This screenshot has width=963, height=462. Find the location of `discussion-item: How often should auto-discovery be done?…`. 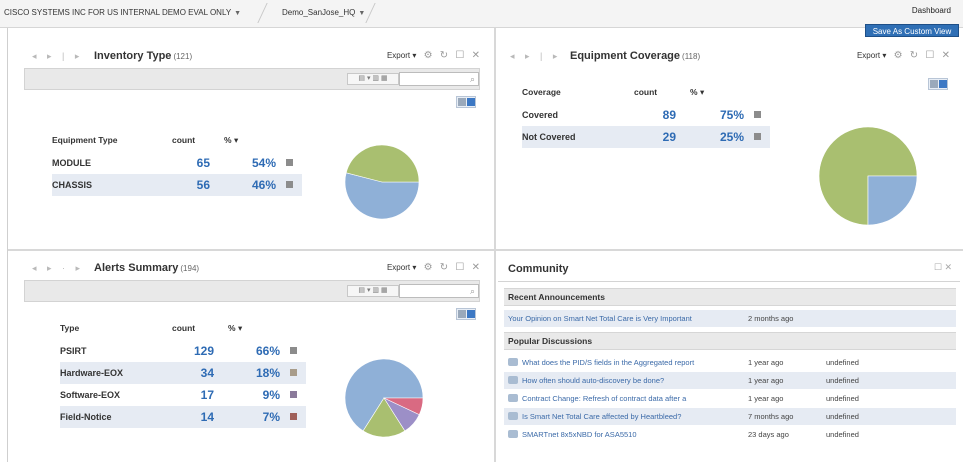

discussion-item: How often should auto-discovery be done?… is located at coordinates (730, 380).